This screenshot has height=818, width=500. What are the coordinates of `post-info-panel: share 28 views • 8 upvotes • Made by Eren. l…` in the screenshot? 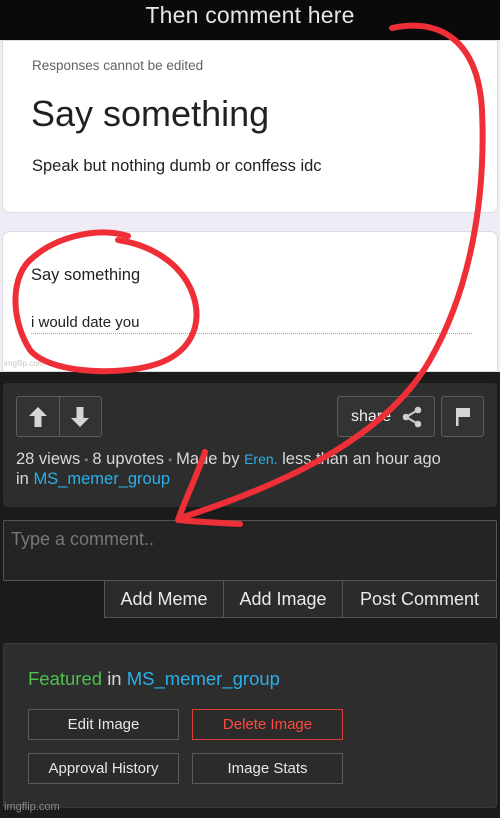 It's located at (250, 445).